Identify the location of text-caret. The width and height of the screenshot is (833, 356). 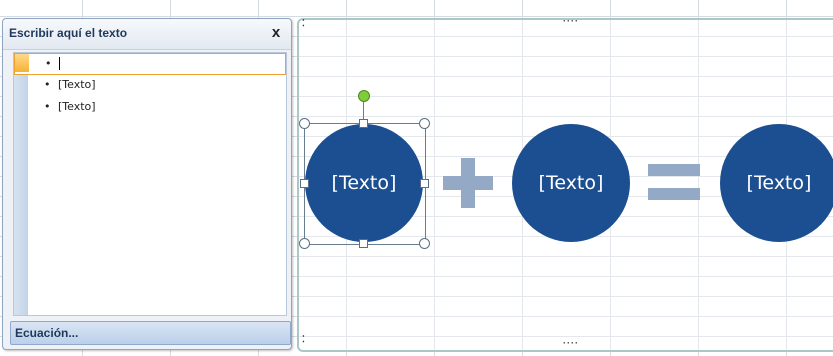
(59, 63).